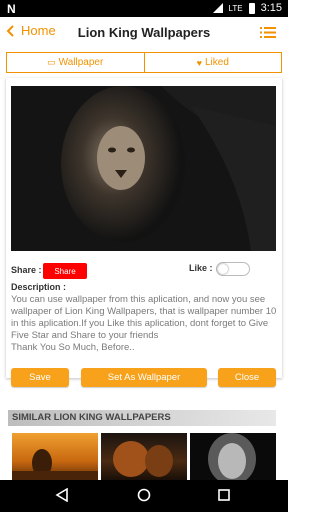  I want to click on tab-liked: ♥ Liked, so click(212, 62).